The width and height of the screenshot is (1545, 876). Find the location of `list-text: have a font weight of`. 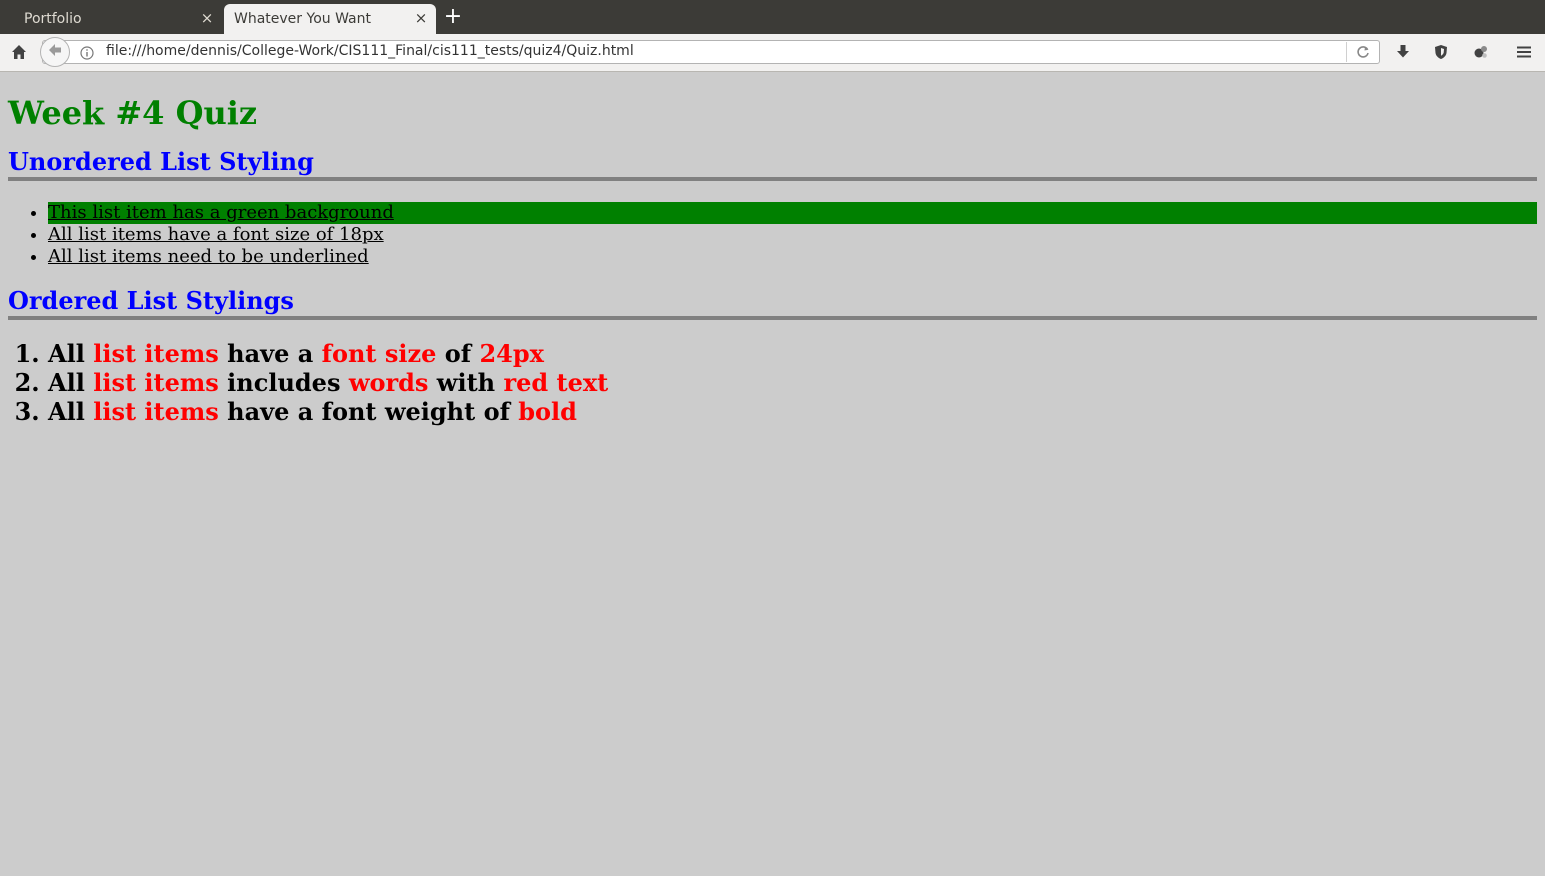

list-text: have a font weight of is located at coordinates (368, 411).